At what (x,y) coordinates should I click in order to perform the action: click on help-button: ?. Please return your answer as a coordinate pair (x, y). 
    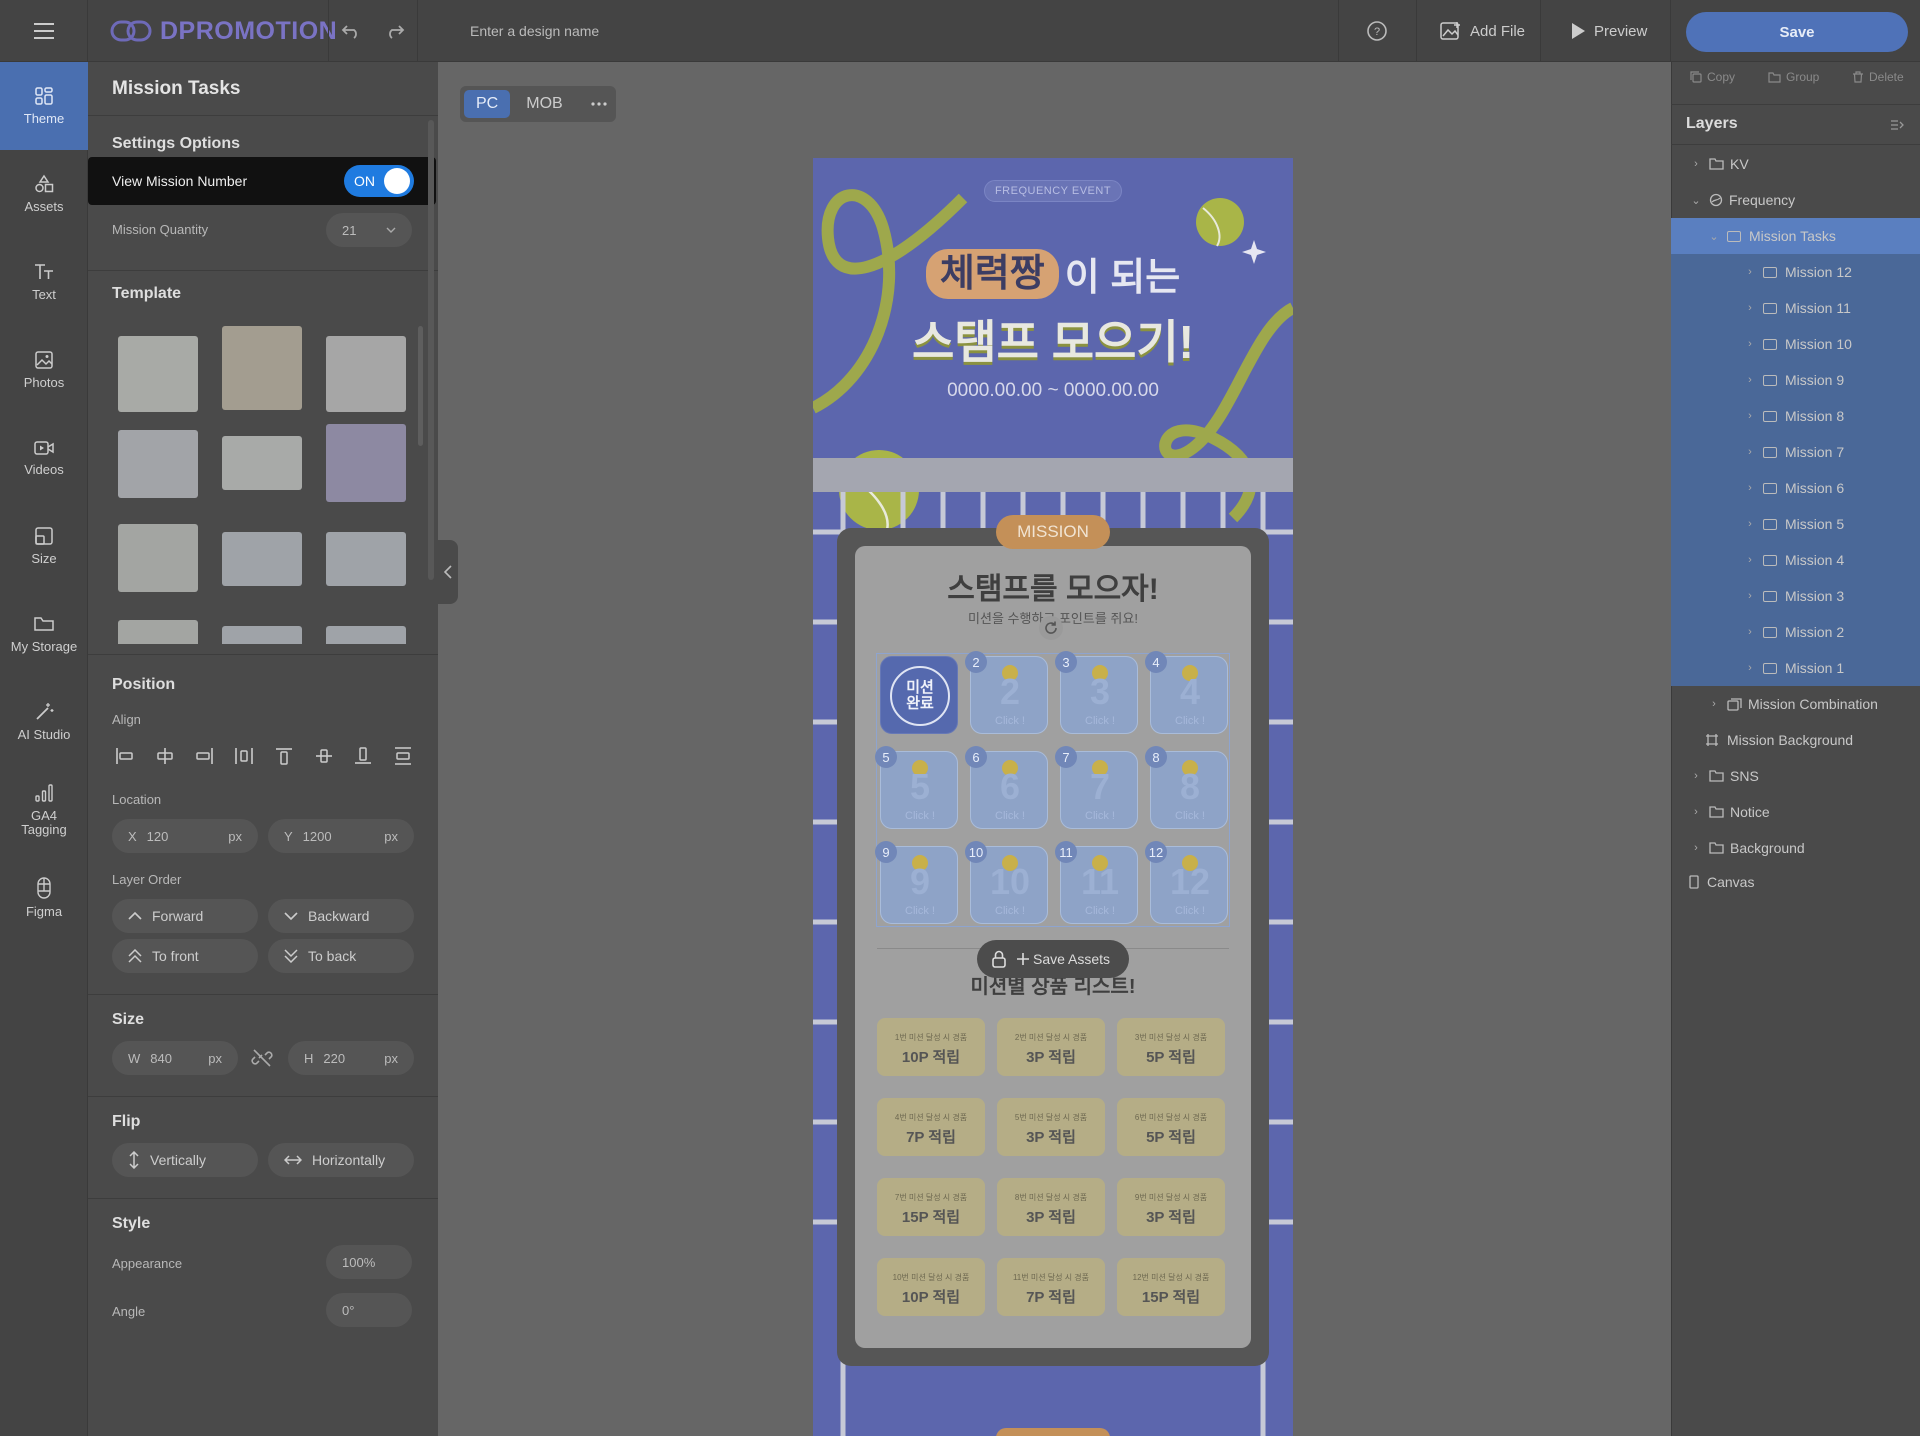
    Looking at the image, I should click on (1377, 31).